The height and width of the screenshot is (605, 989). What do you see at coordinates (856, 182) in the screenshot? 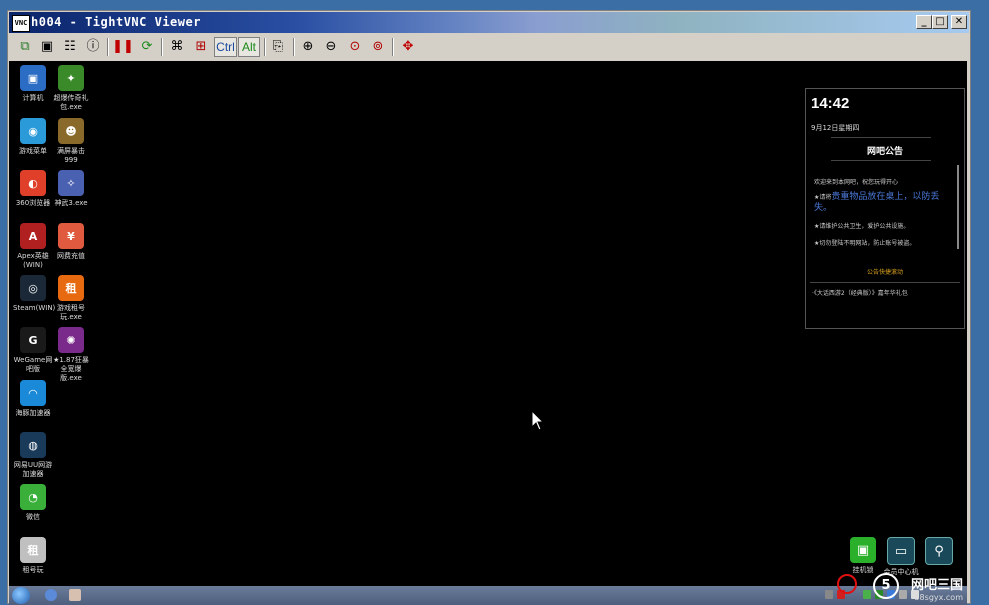
I see `notice-line-1: 欢迎来到本网吧，祝您玩得开心` at bounding box center [856, 182].